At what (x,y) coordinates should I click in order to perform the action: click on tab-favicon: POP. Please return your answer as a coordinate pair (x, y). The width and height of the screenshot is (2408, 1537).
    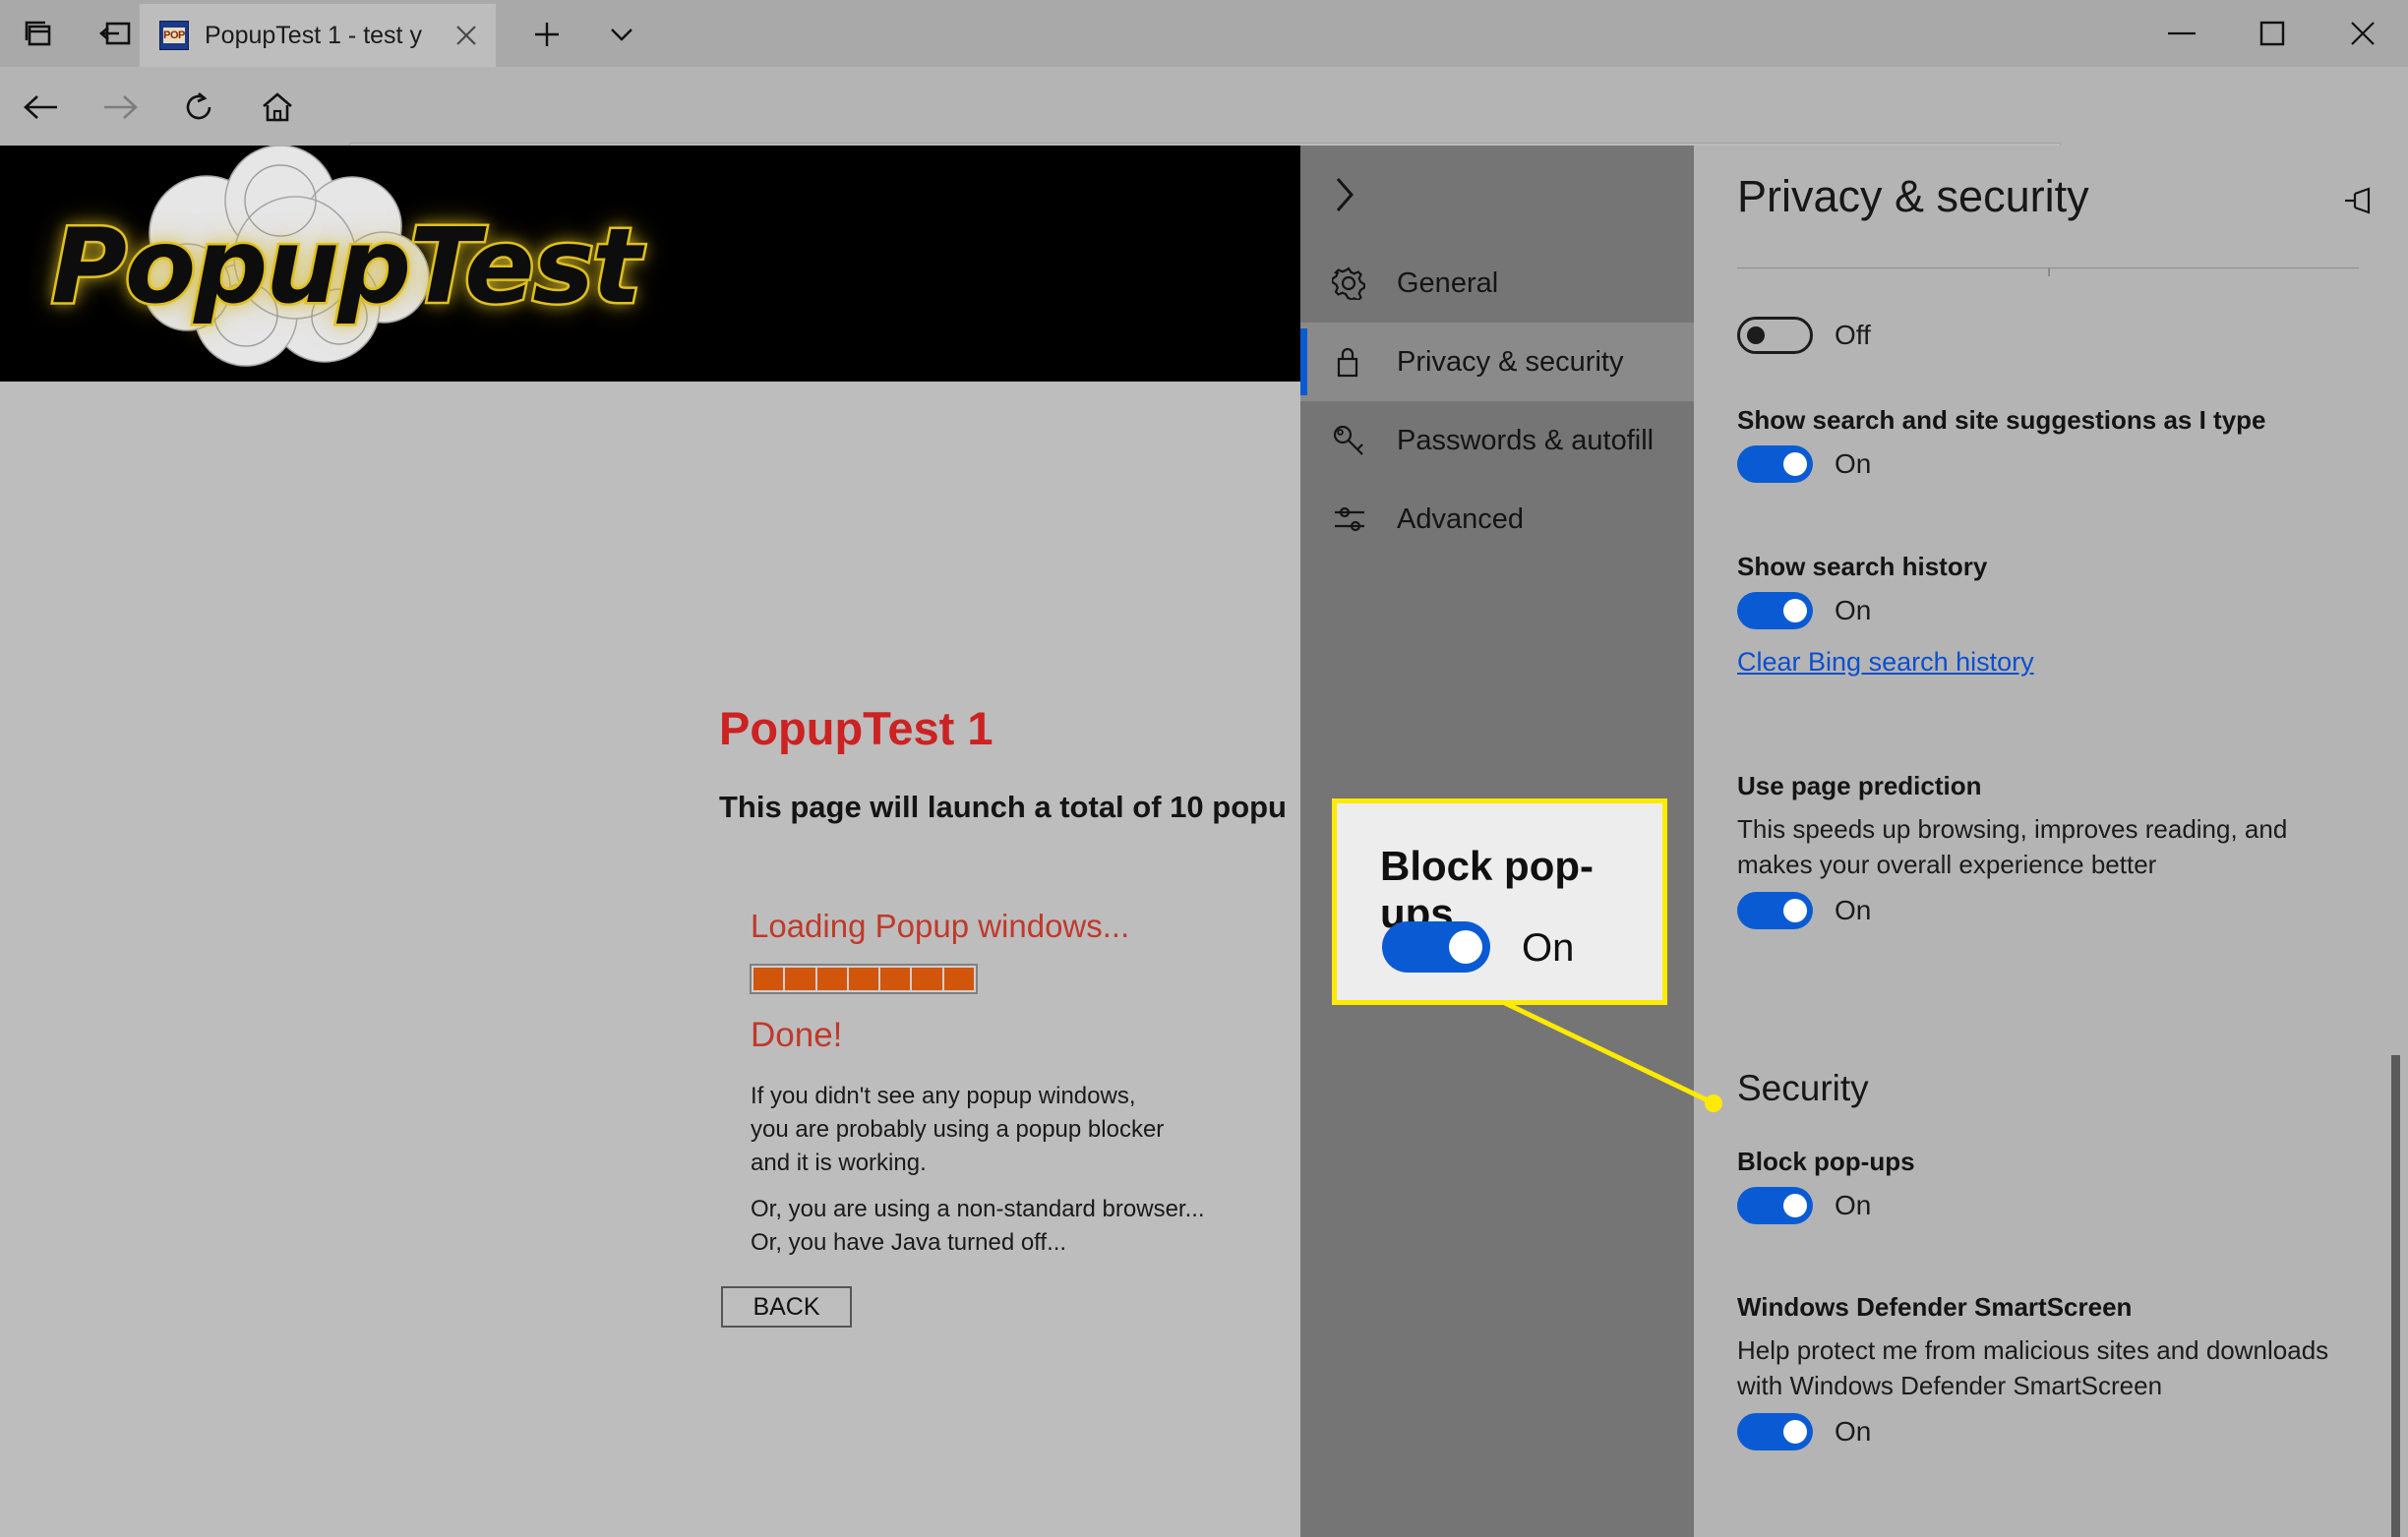
    Looking at the image, I should click on (174, 35).